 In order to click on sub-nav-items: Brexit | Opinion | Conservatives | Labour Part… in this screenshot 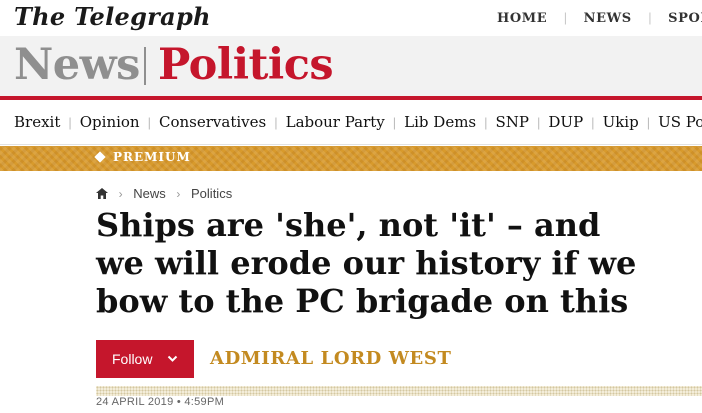, I will do `click(358, 122)`.